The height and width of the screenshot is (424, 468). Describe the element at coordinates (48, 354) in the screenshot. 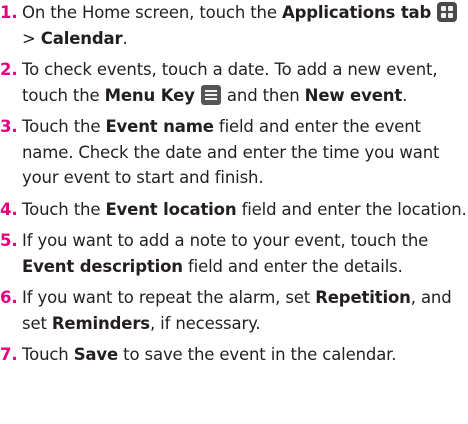

I see `step-text: Touch` at that location.